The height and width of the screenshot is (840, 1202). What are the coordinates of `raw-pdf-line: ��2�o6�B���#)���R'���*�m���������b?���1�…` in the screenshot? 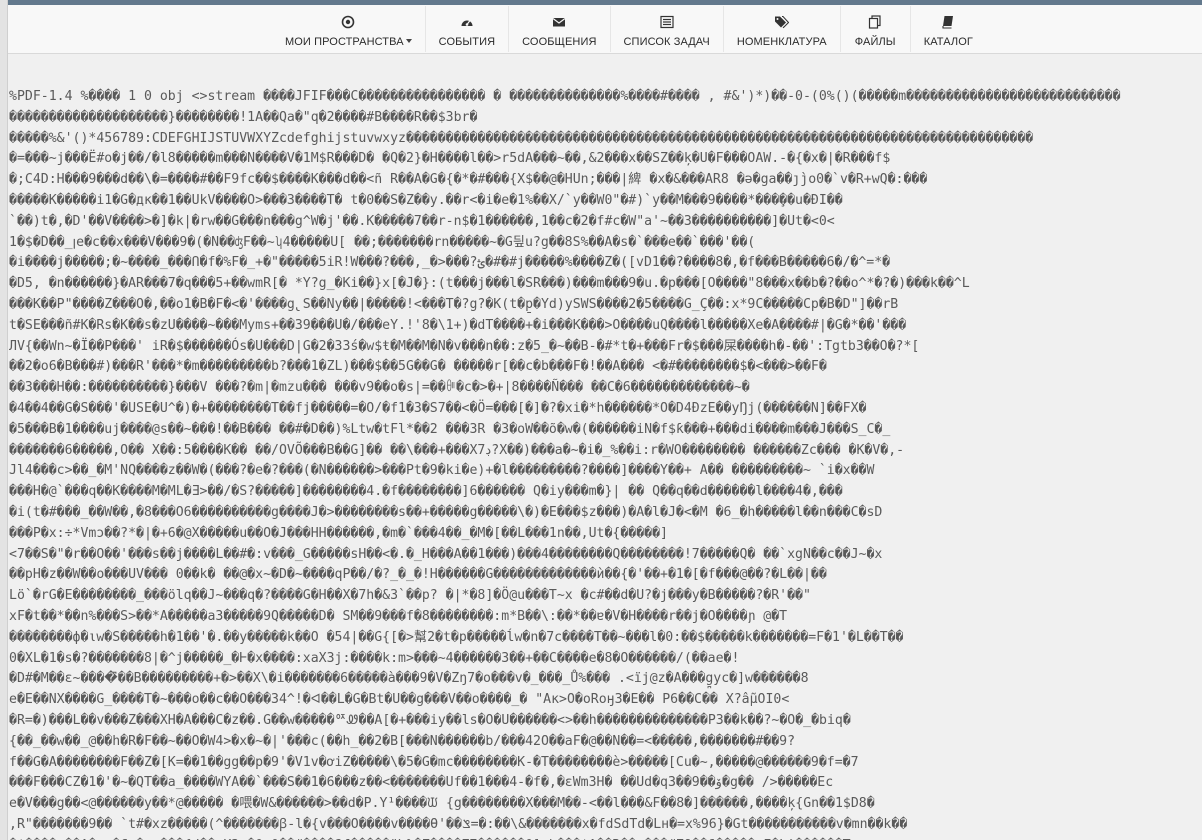 It's located at (418, 367).